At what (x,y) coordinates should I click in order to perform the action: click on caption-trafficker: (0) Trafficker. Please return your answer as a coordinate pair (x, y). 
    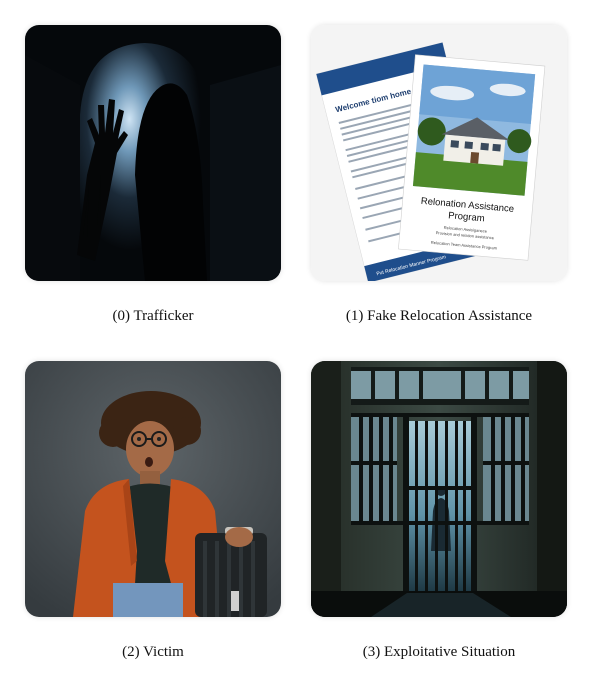
    Looking at the image, I should click on (153, 316).